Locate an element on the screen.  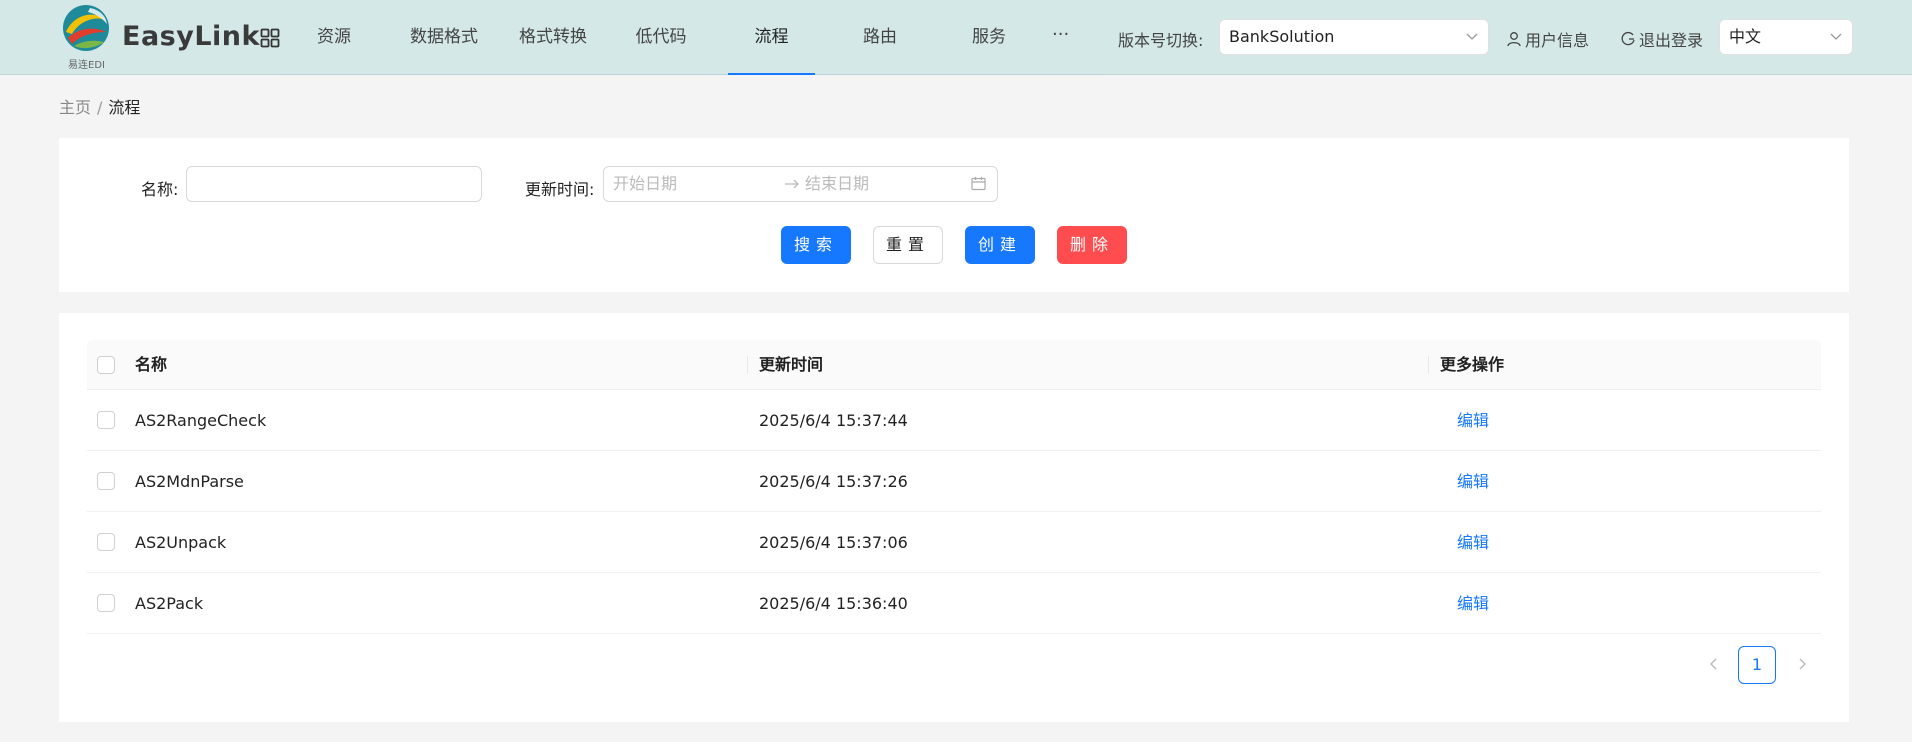
user-info-link: 用户信息 is located at coordinates (1547, 39).